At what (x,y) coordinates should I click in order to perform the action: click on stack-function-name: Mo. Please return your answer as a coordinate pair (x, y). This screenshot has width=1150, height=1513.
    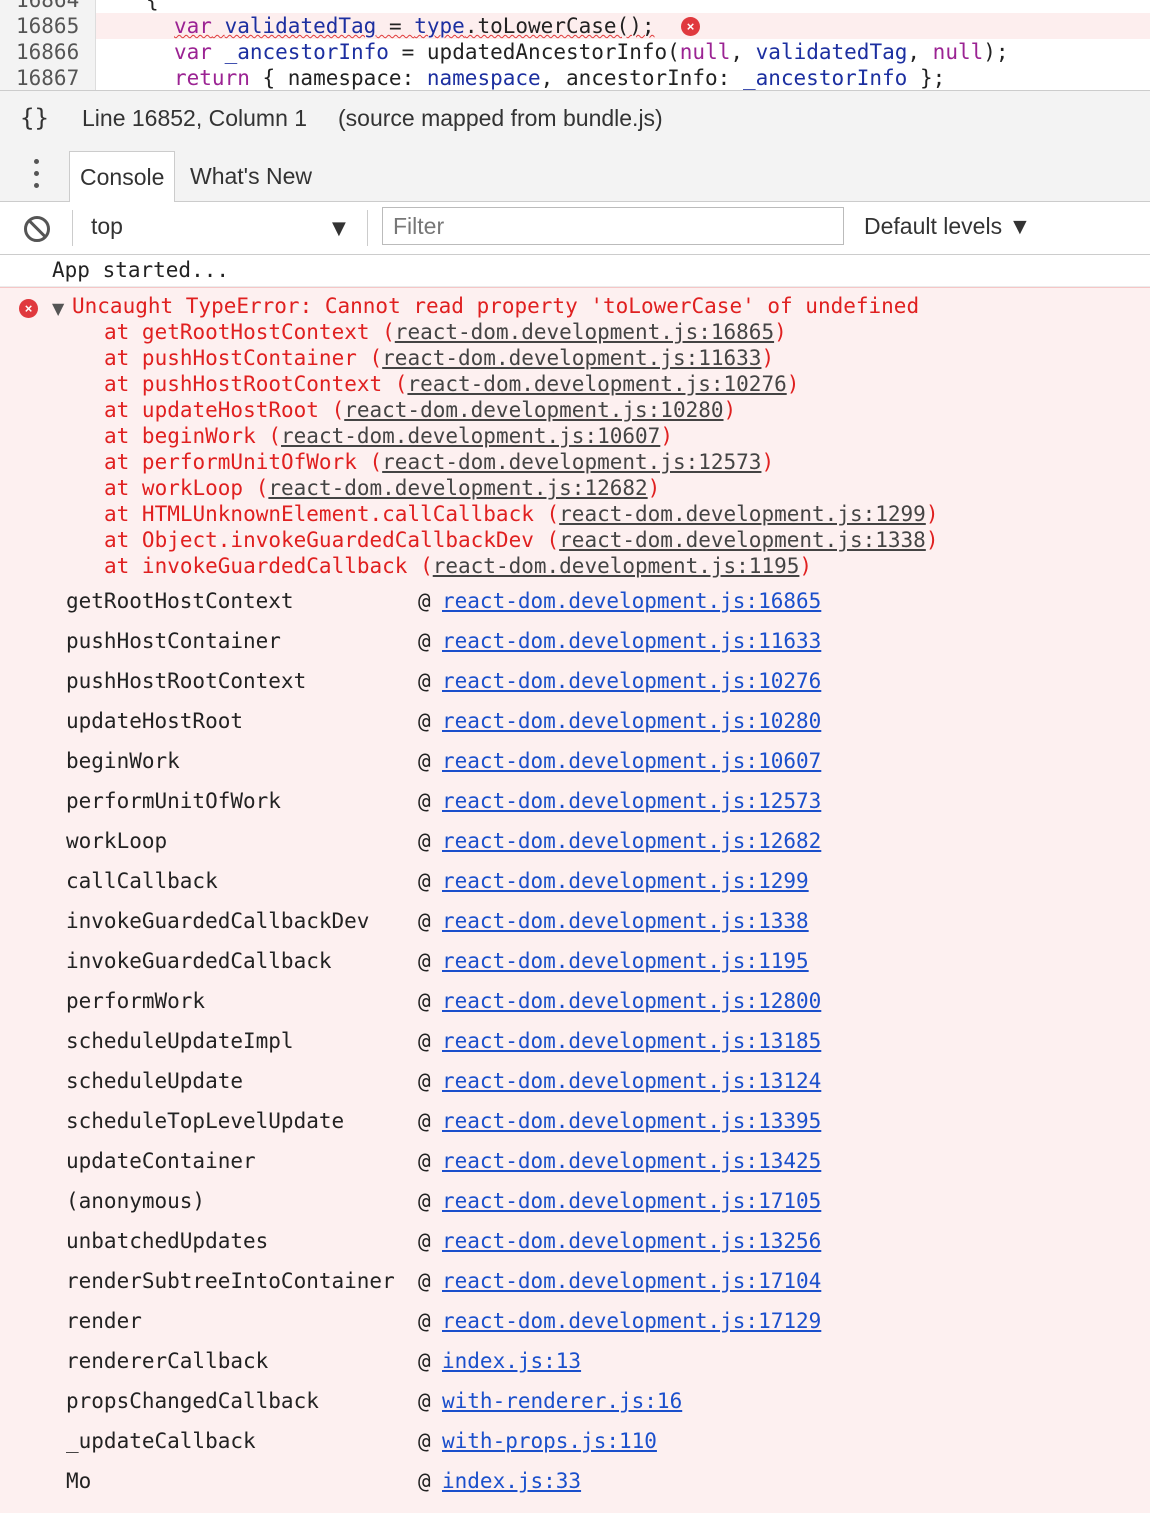
    Looking at the image, I should click on (79, 1481).